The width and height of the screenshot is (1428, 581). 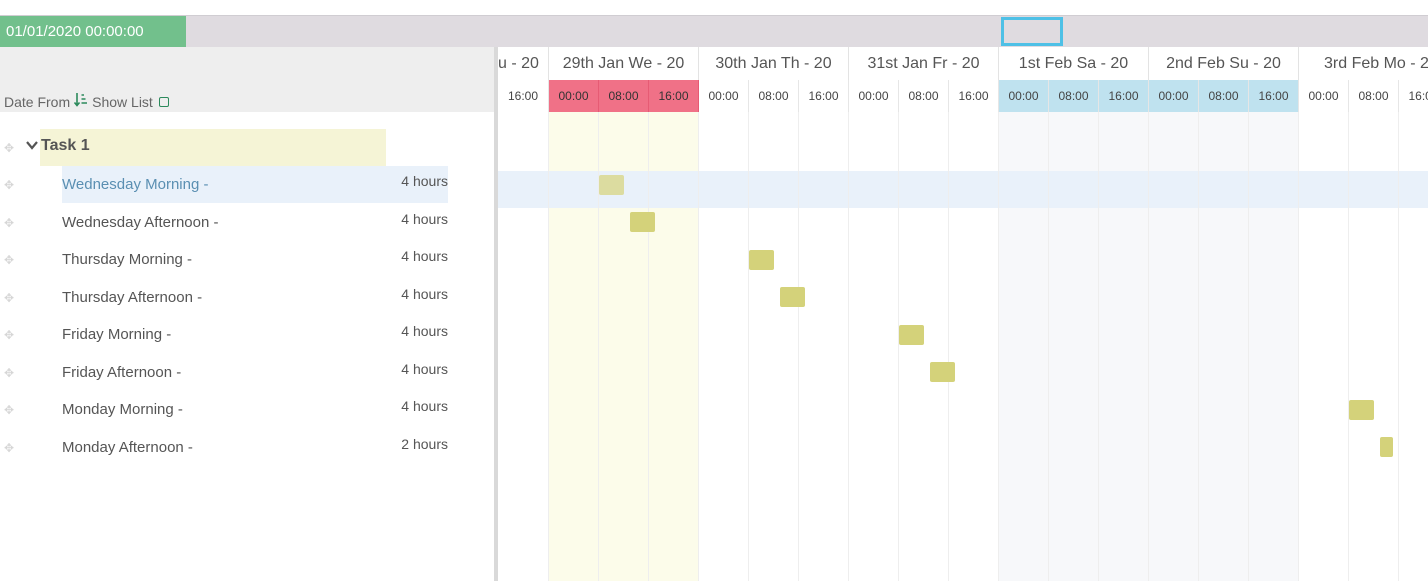 What do you see at coordinates (1032, 31) in the screenshot?
I see `viewport-selector` at bounding box center [1032, 31].